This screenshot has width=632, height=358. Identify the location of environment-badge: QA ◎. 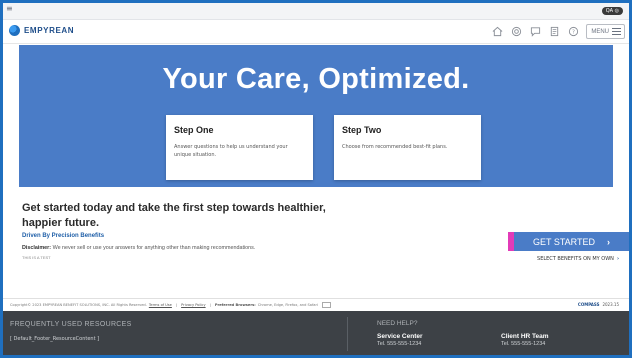
(612, 11).